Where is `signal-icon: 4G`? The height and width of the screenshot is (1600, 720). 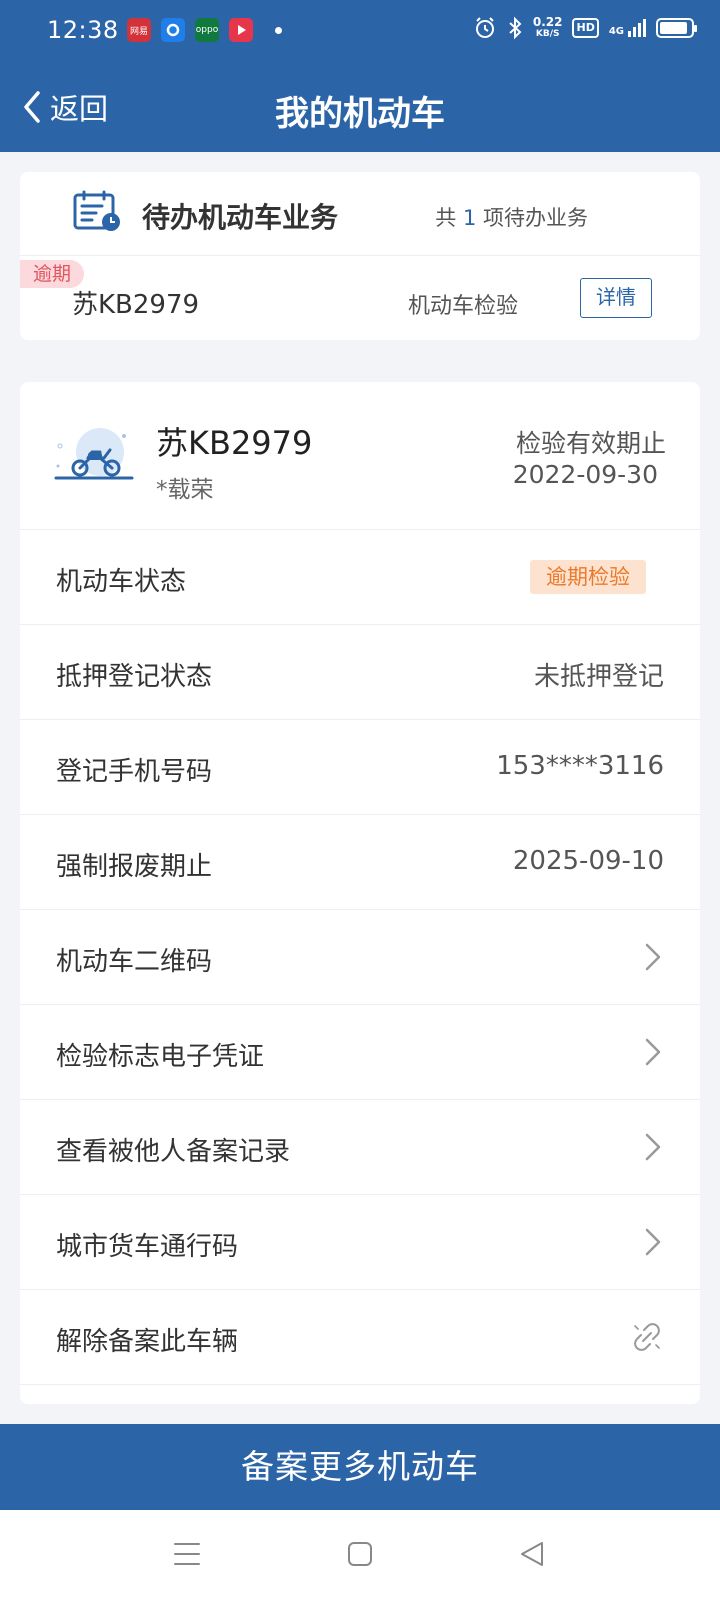 signal-icon: 4G is located at coordinates (627, 28).